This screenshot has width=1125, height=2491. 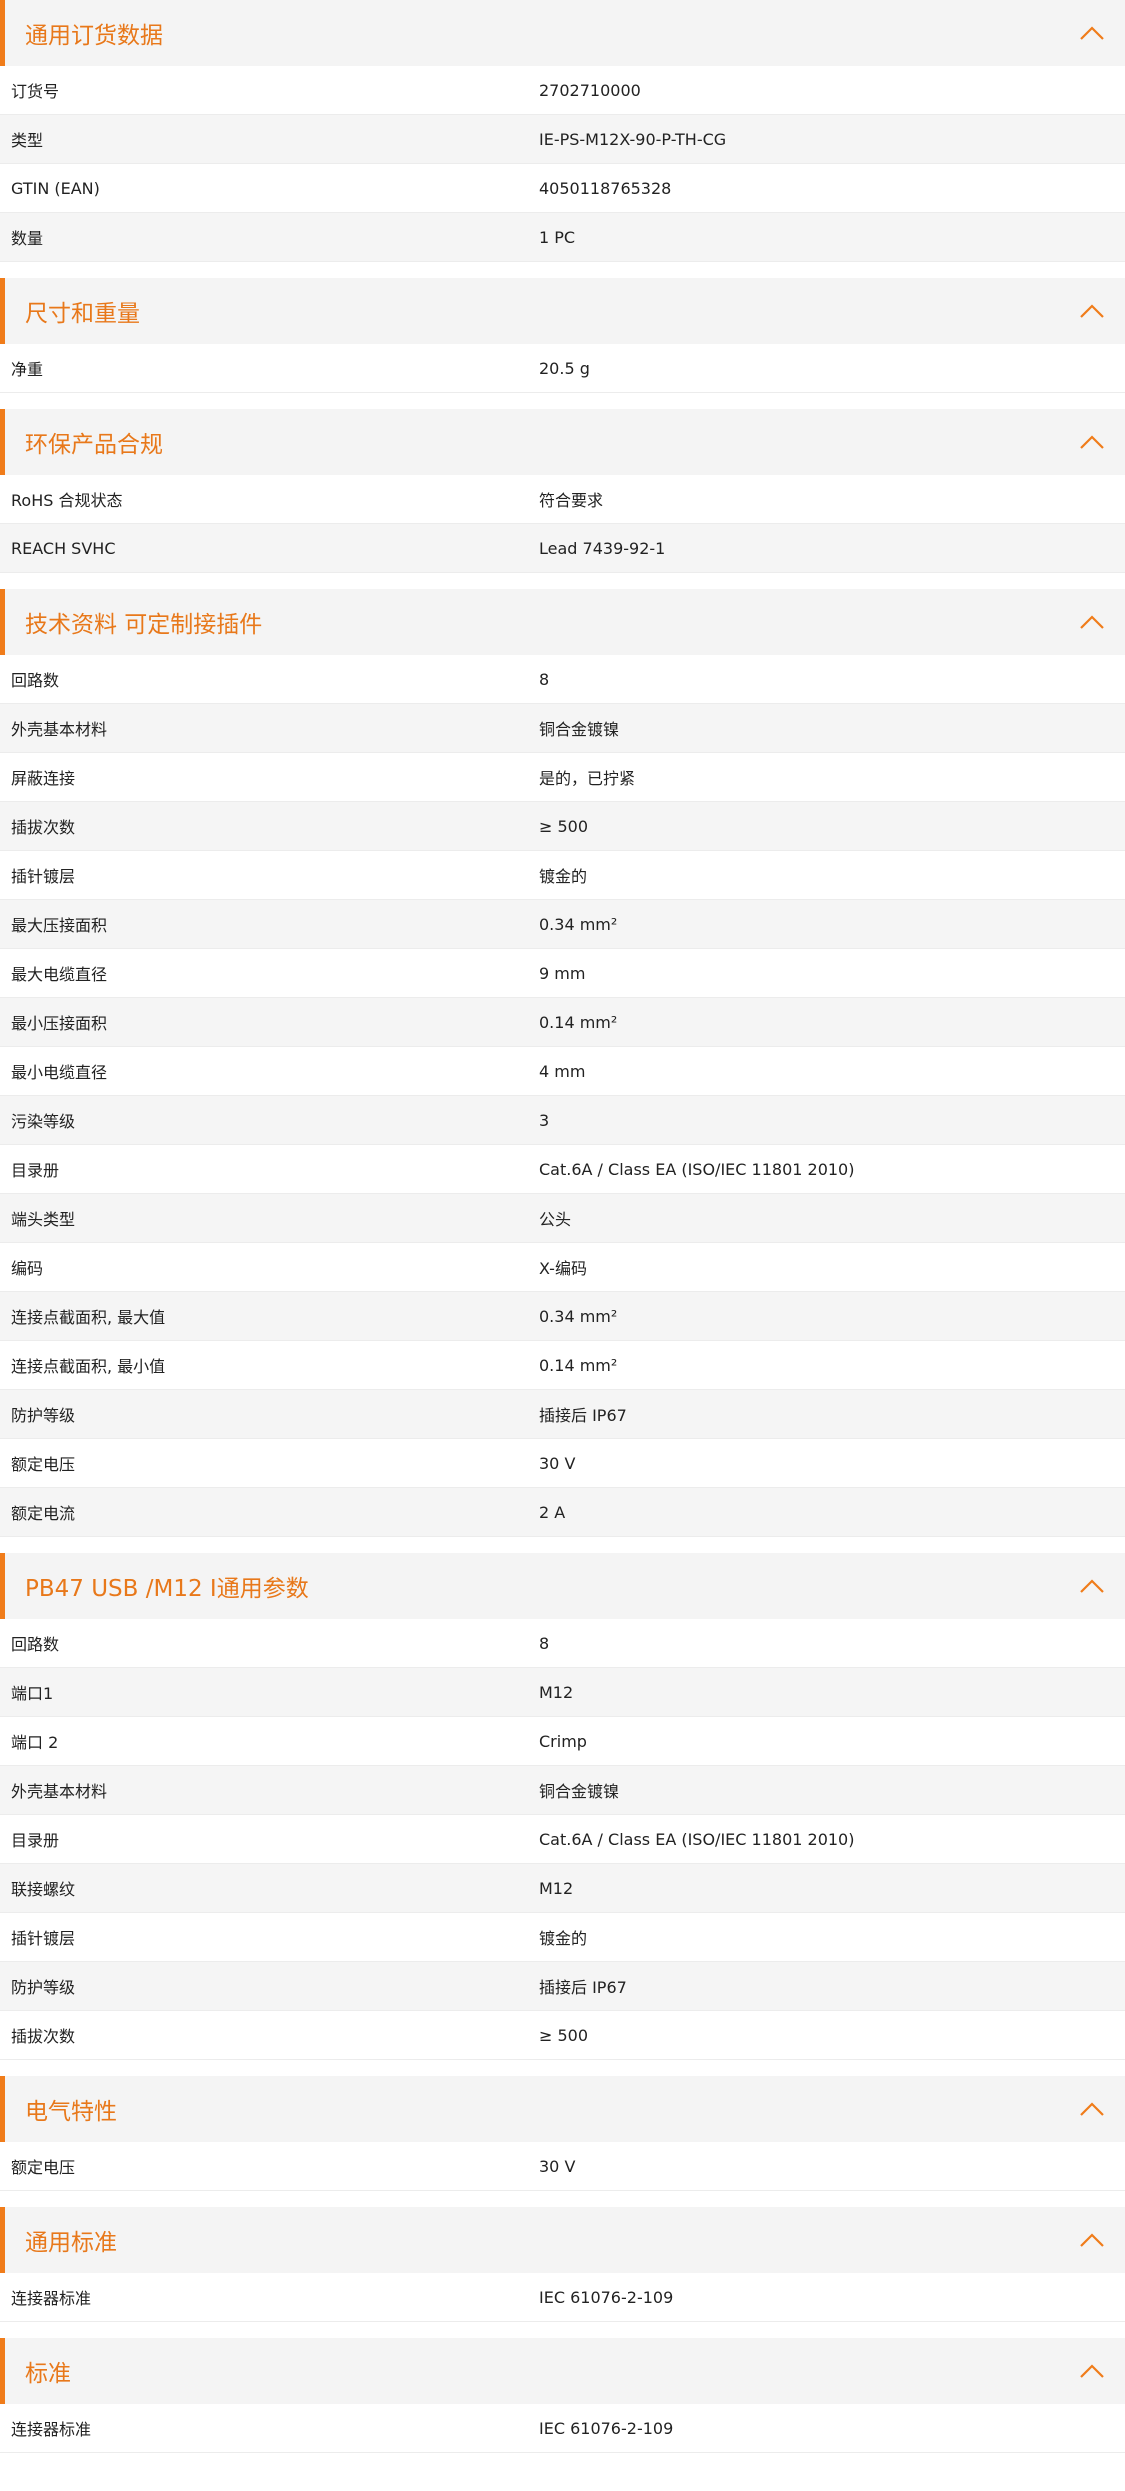 What do you see at coordinates (27, 140) in the screenshot?
I see `row-label: 类型` at bounding box center [27, 140].